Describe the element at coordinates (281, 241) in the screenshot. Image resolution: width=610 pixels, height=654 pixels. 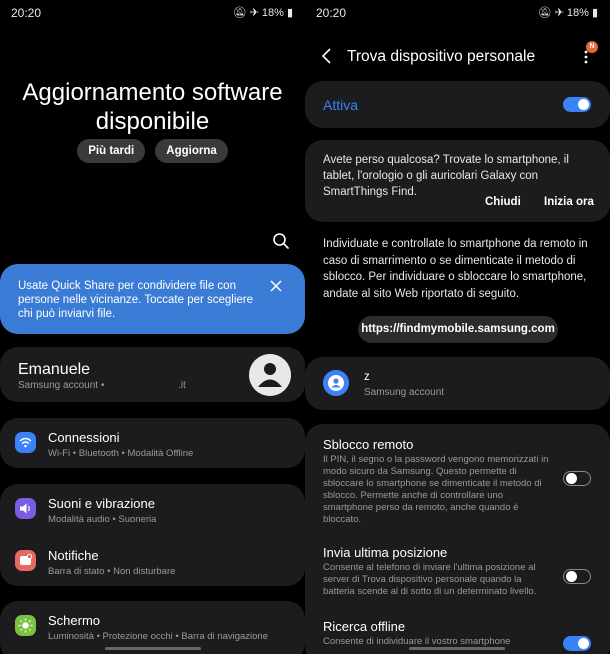
I see `search-icon` at that location.